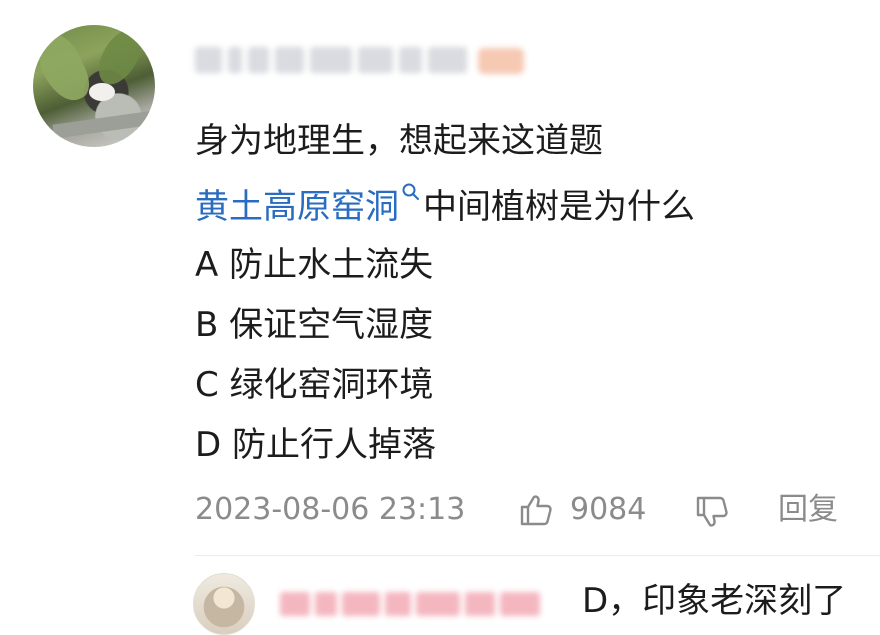  I want to click on comment-timestamp: 2023-08-06 23:13, so click(330, 509).